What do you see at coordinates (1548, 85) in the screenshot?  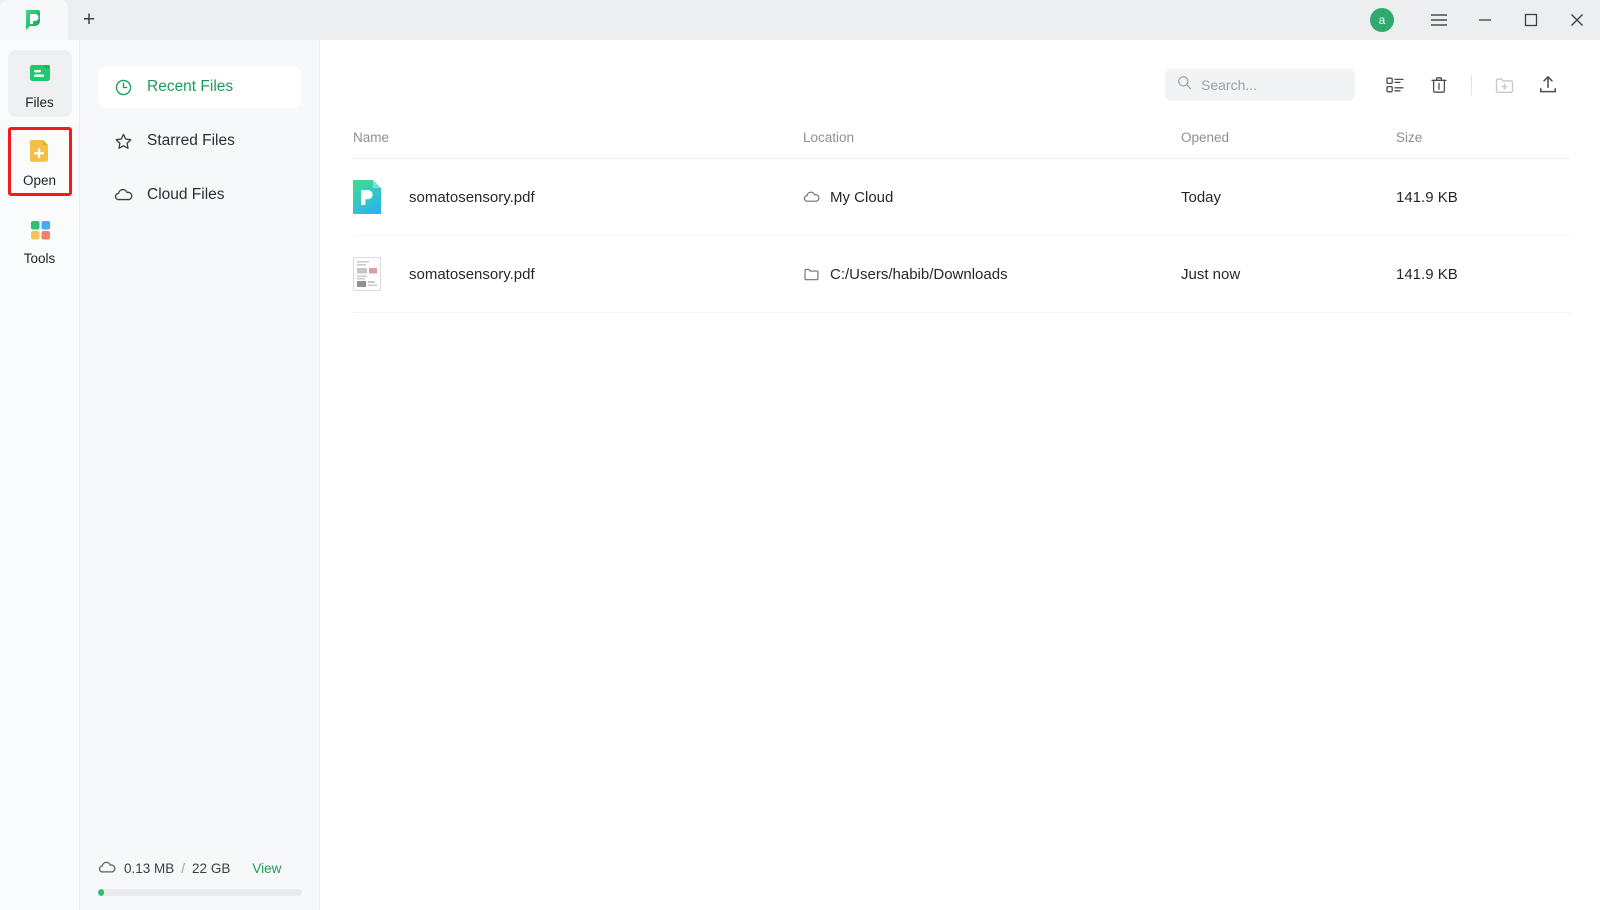 I see `upload-icon` at bounding box center [1548, 85].